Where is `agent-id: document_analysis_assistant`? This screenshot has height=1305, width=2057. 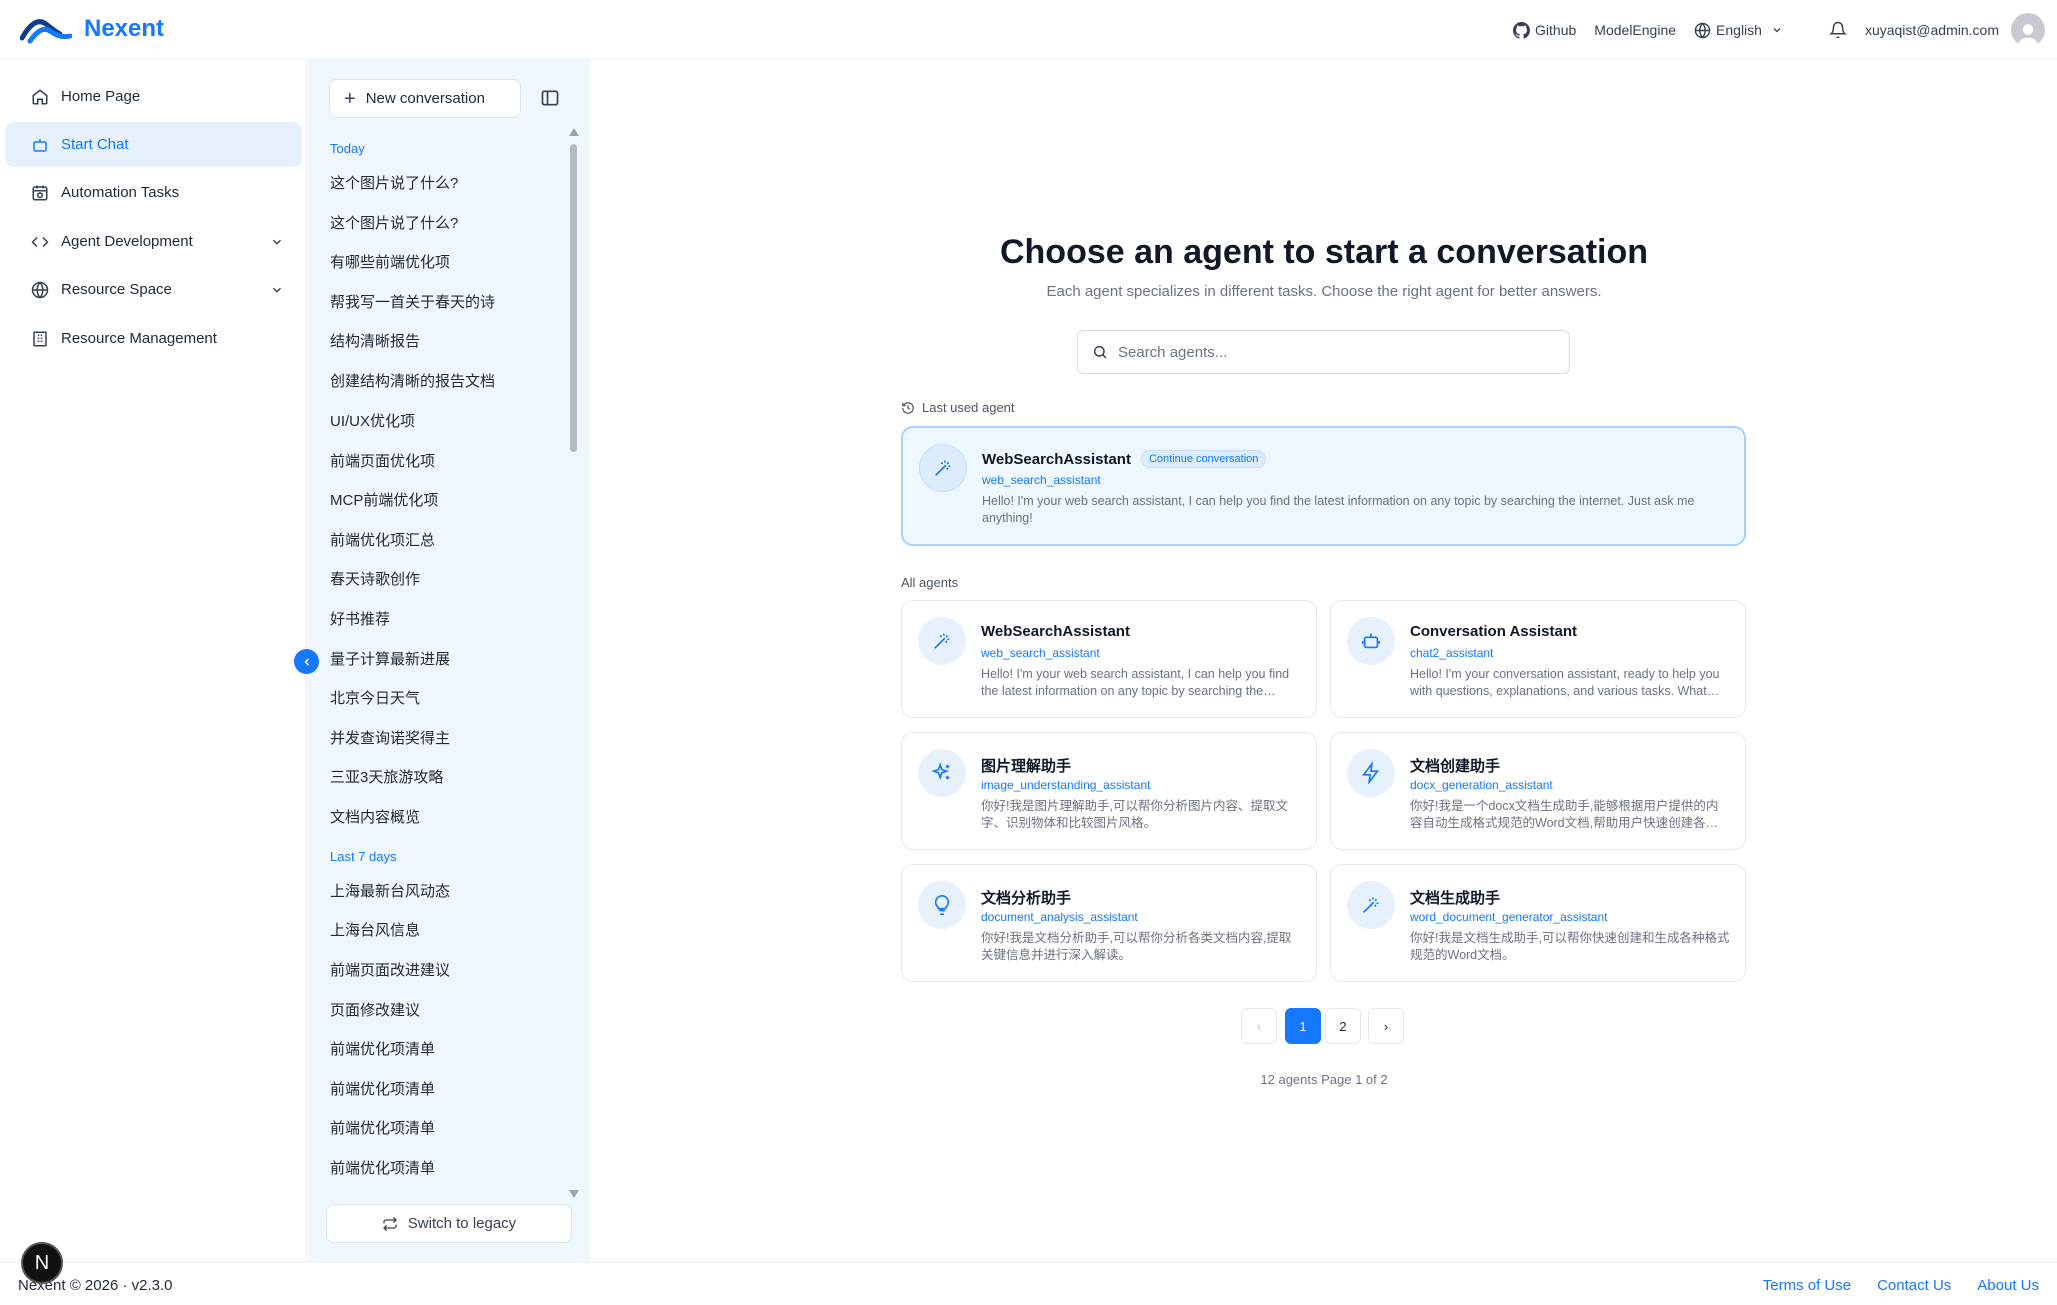 agent-id: document_analysis_assistant is located at coordinates (1059, 917).